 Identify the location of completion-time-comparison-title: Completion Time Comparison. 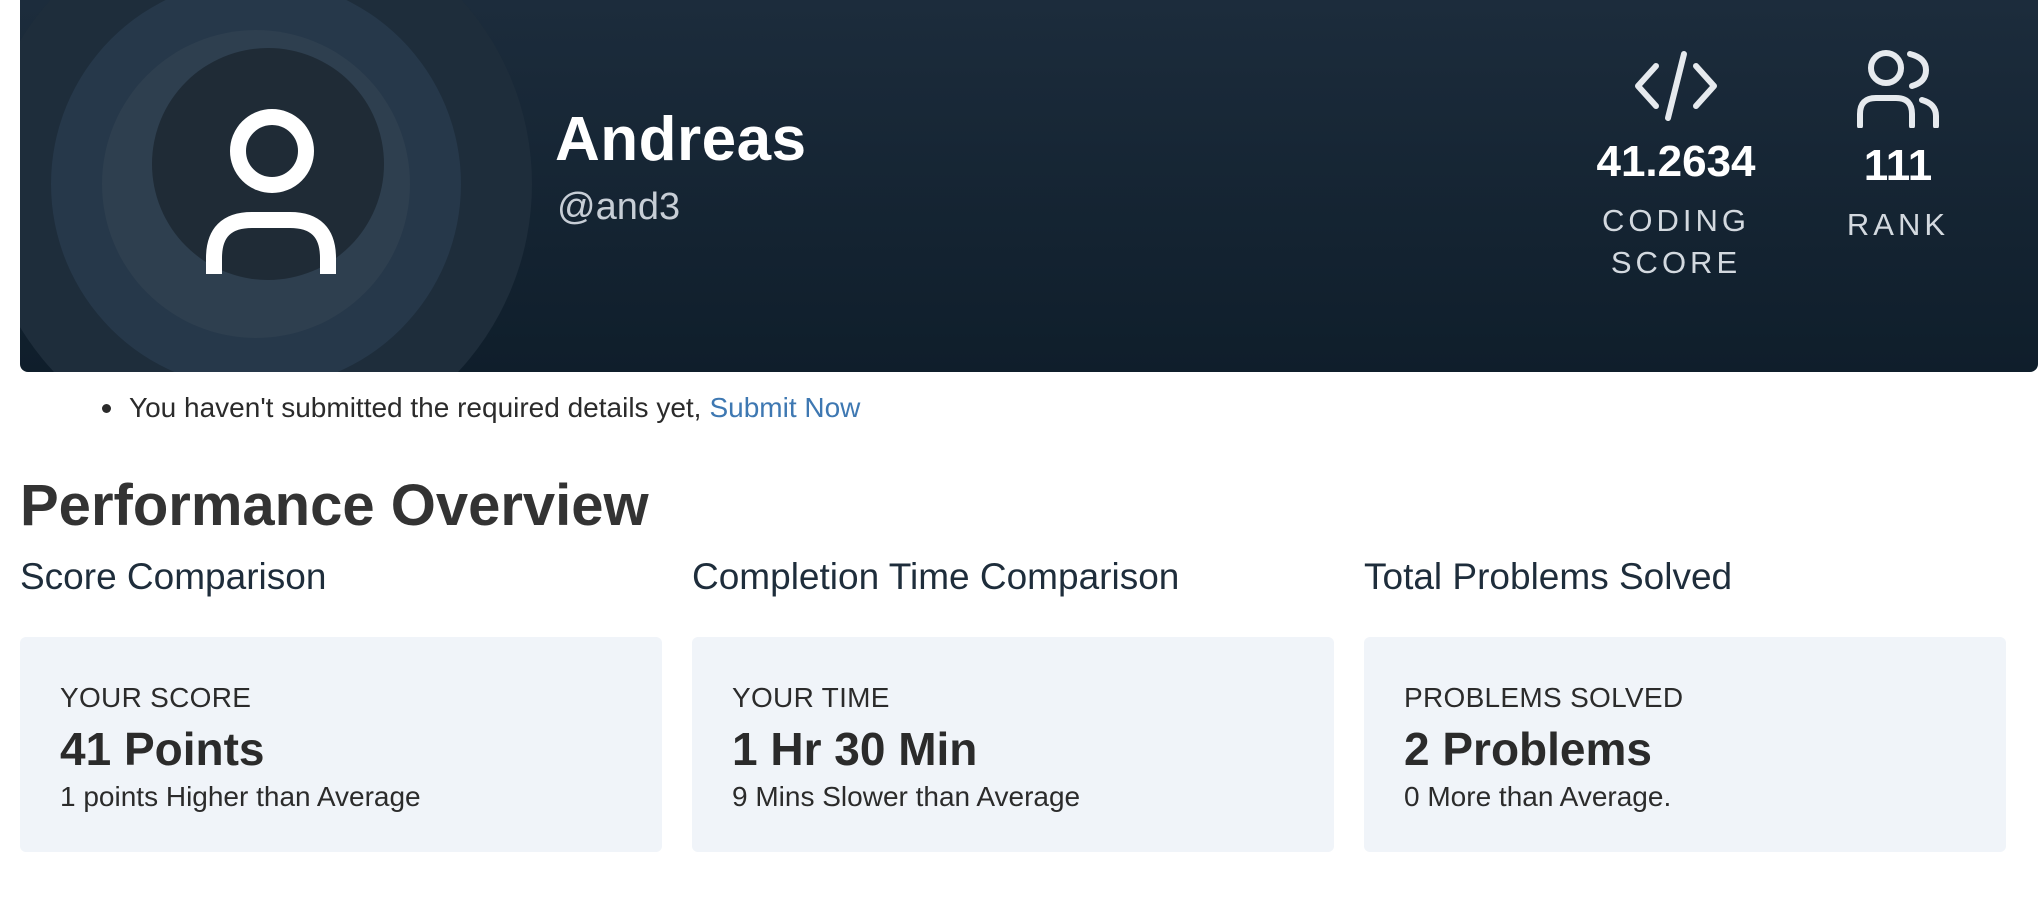
(936, 576).